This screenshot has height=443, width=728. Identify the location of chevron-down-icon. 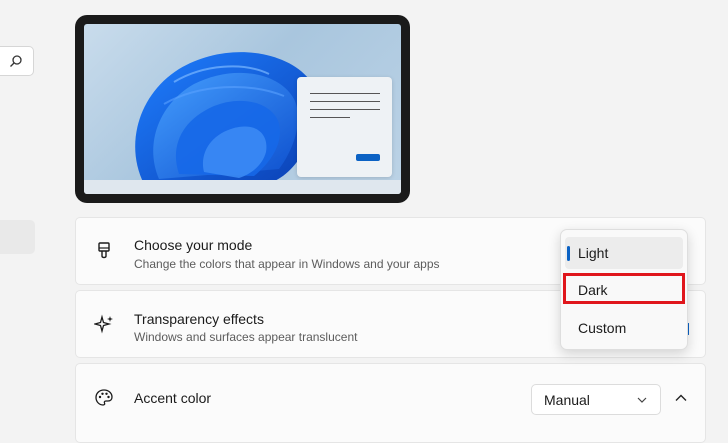
(642, 400).